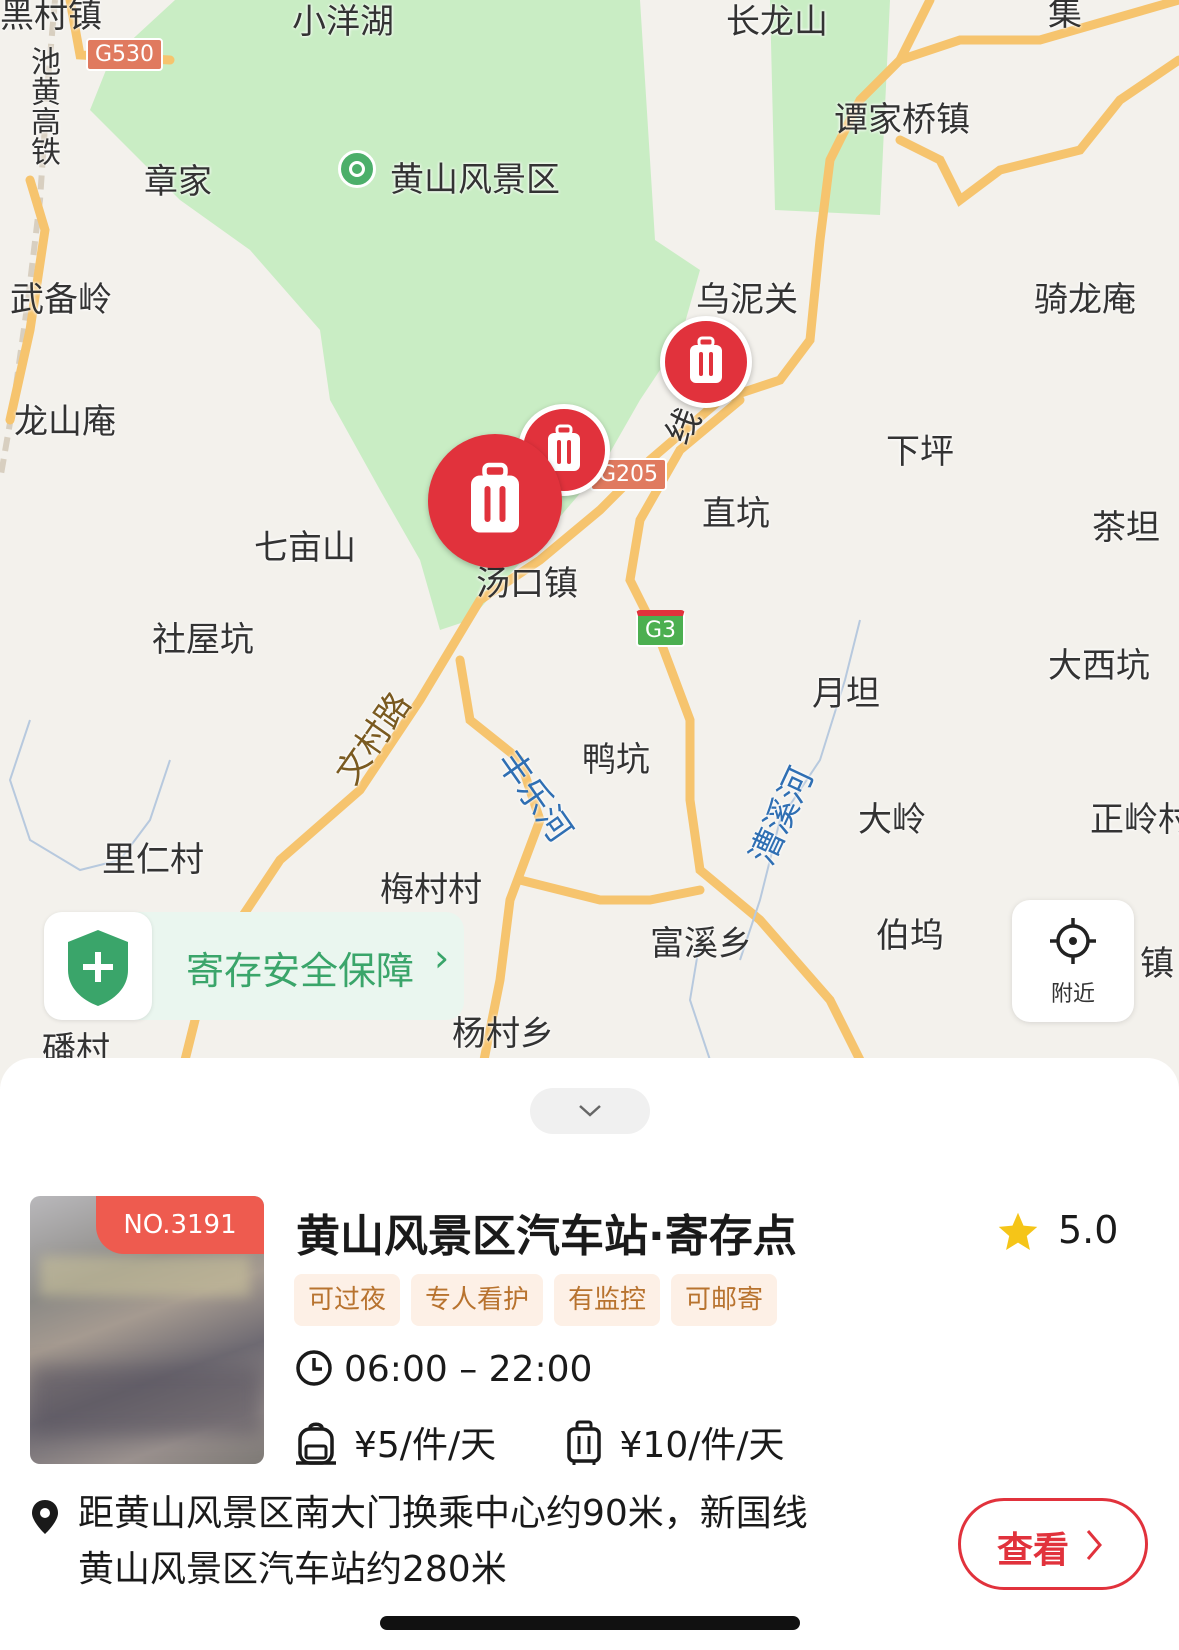 The width and height of the screenshot is (1179, 1650). I want to click on suitcase-icon, so click(583, 1442).